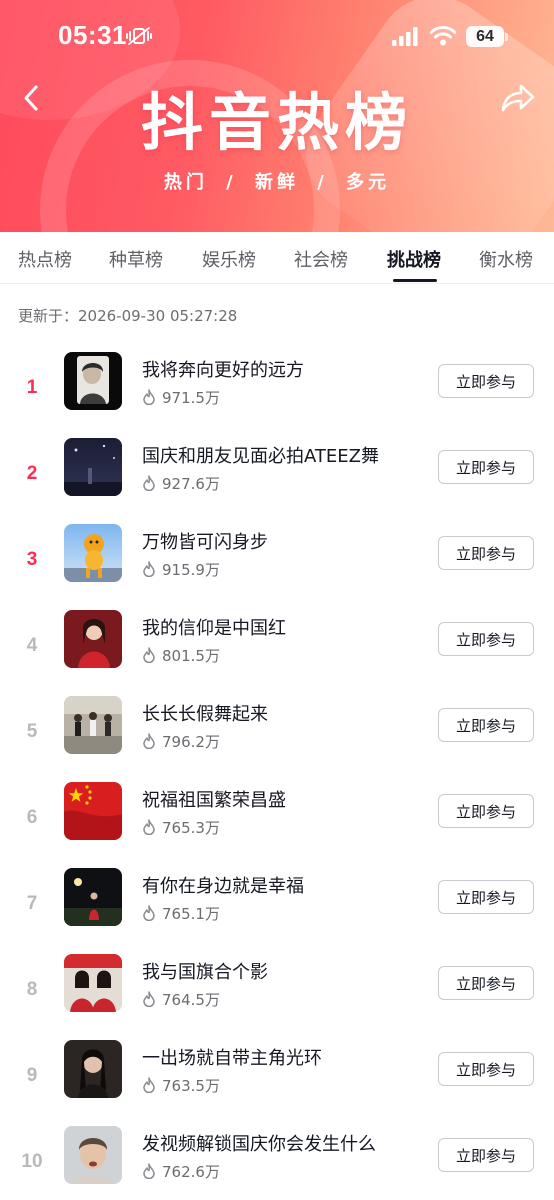 The image size is (554, 1200). I want to click on challenge-title: 我与国旗合个影, so click(205, 971).